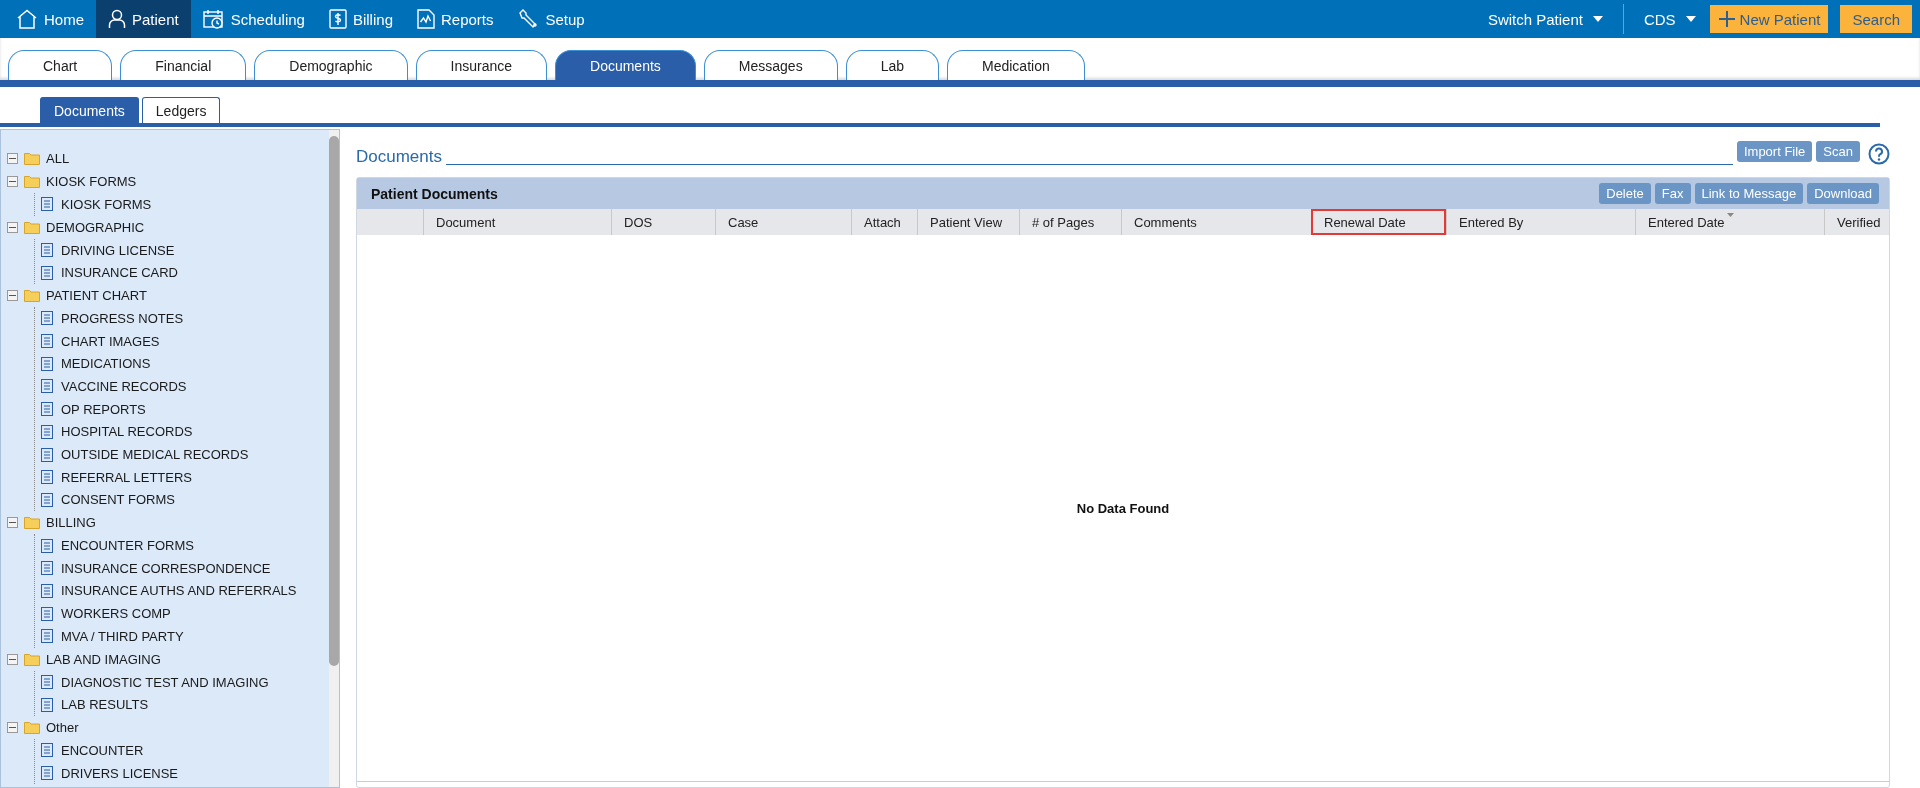  I want to click on tree-folder-label: ALL, so click(58, 158).